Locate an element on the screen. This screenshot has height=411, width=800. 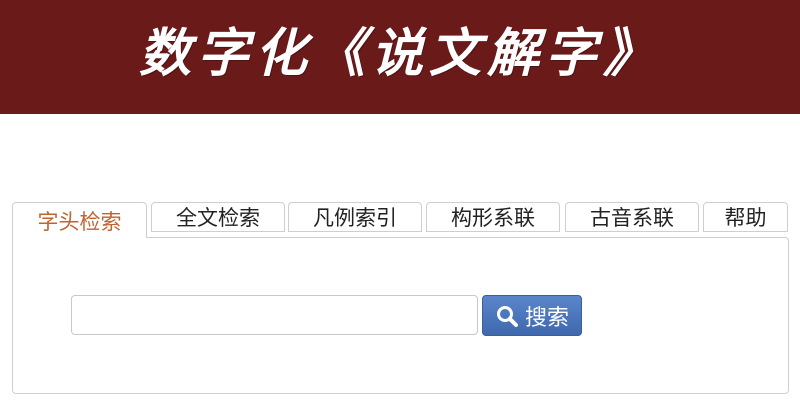
tab-phonology-links: 古音系联 is located at coordinates (632, 217).